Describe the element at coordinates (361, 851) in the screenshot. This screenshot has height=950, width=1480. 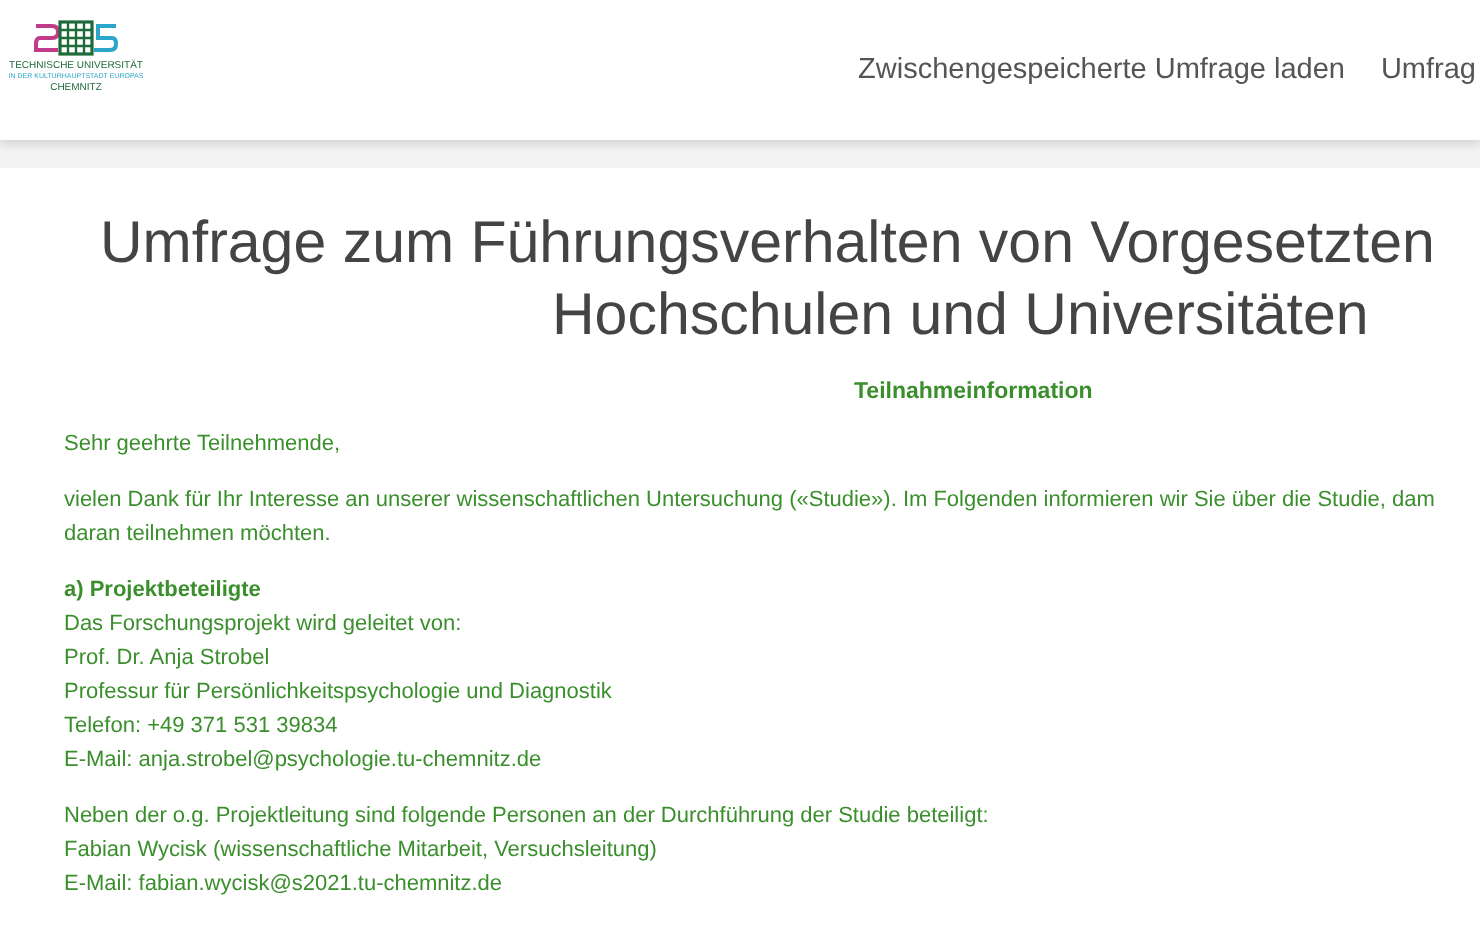
I see `body-text: Fabian Wycisk (wissenschaftliche Mitarbeit, Versuchsleitung)` at that location.